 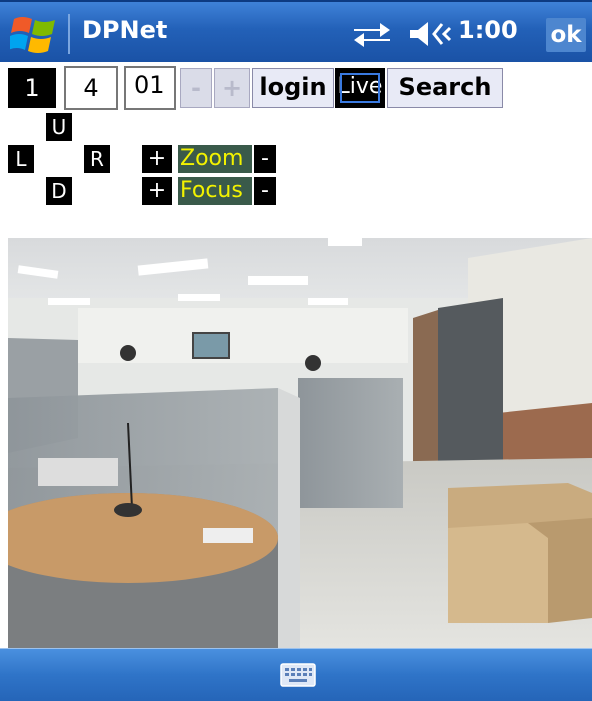 I want to click on bottom-menu-bar, so click(x=296, y=674).